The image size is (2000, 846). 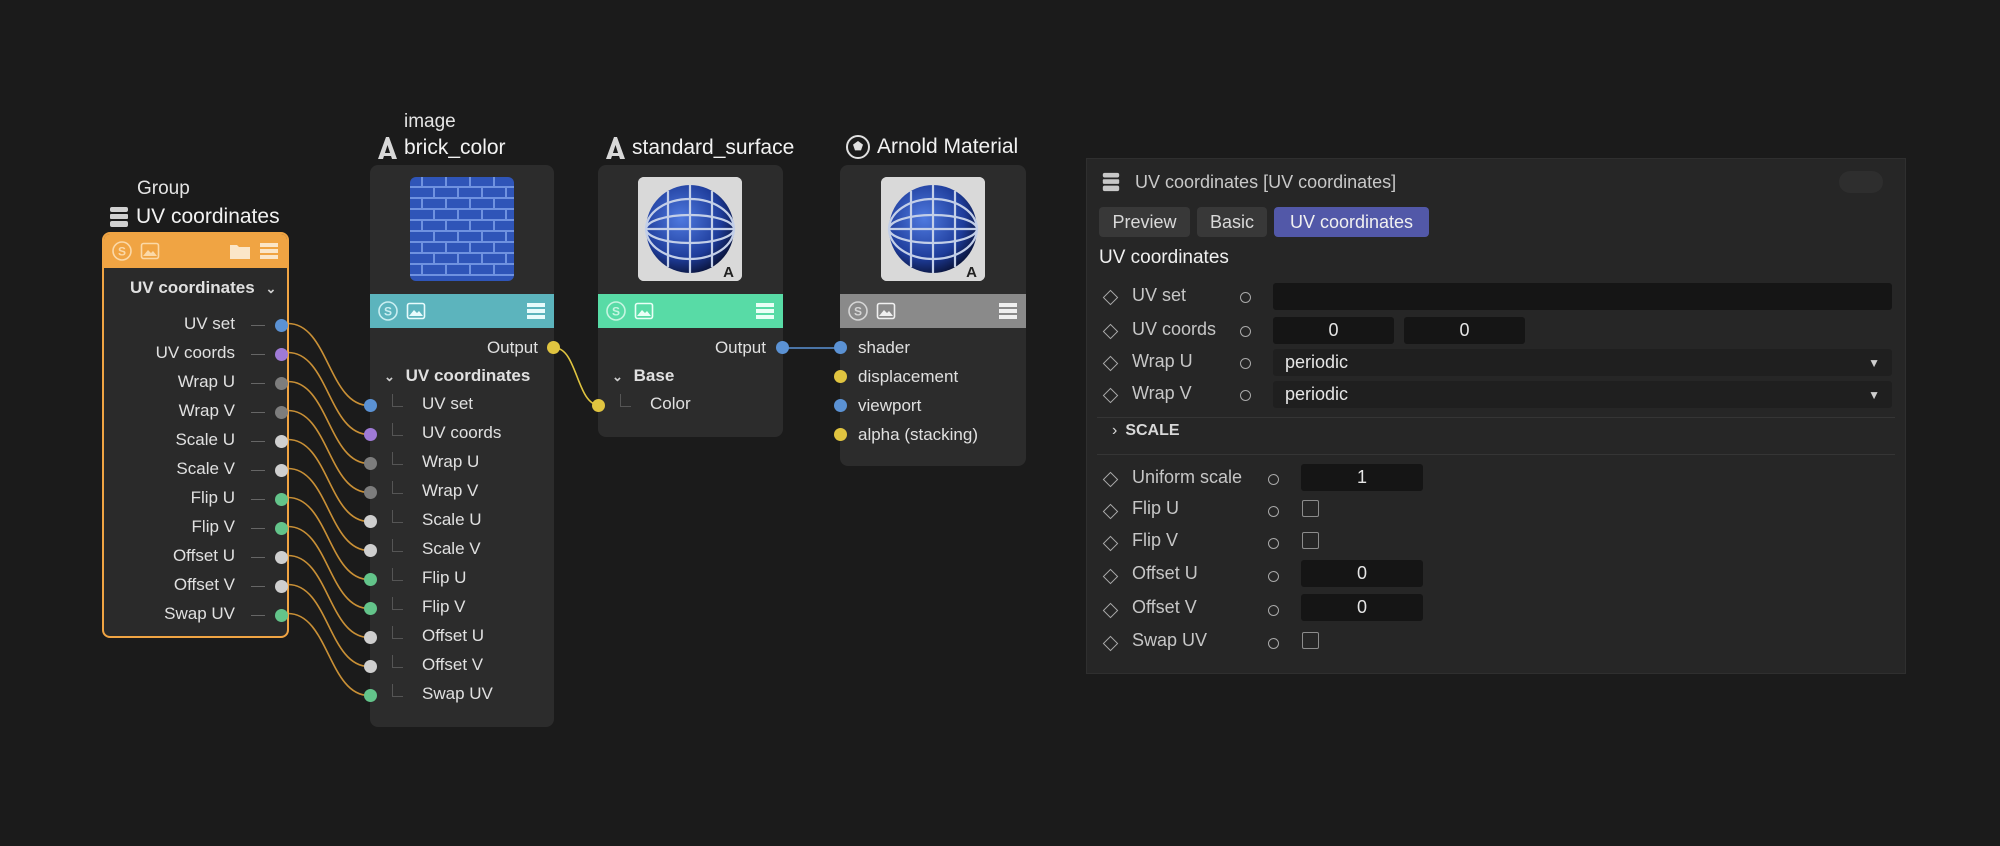 I want to click on flip-u-checkbox, so click(x=1310, y=508).